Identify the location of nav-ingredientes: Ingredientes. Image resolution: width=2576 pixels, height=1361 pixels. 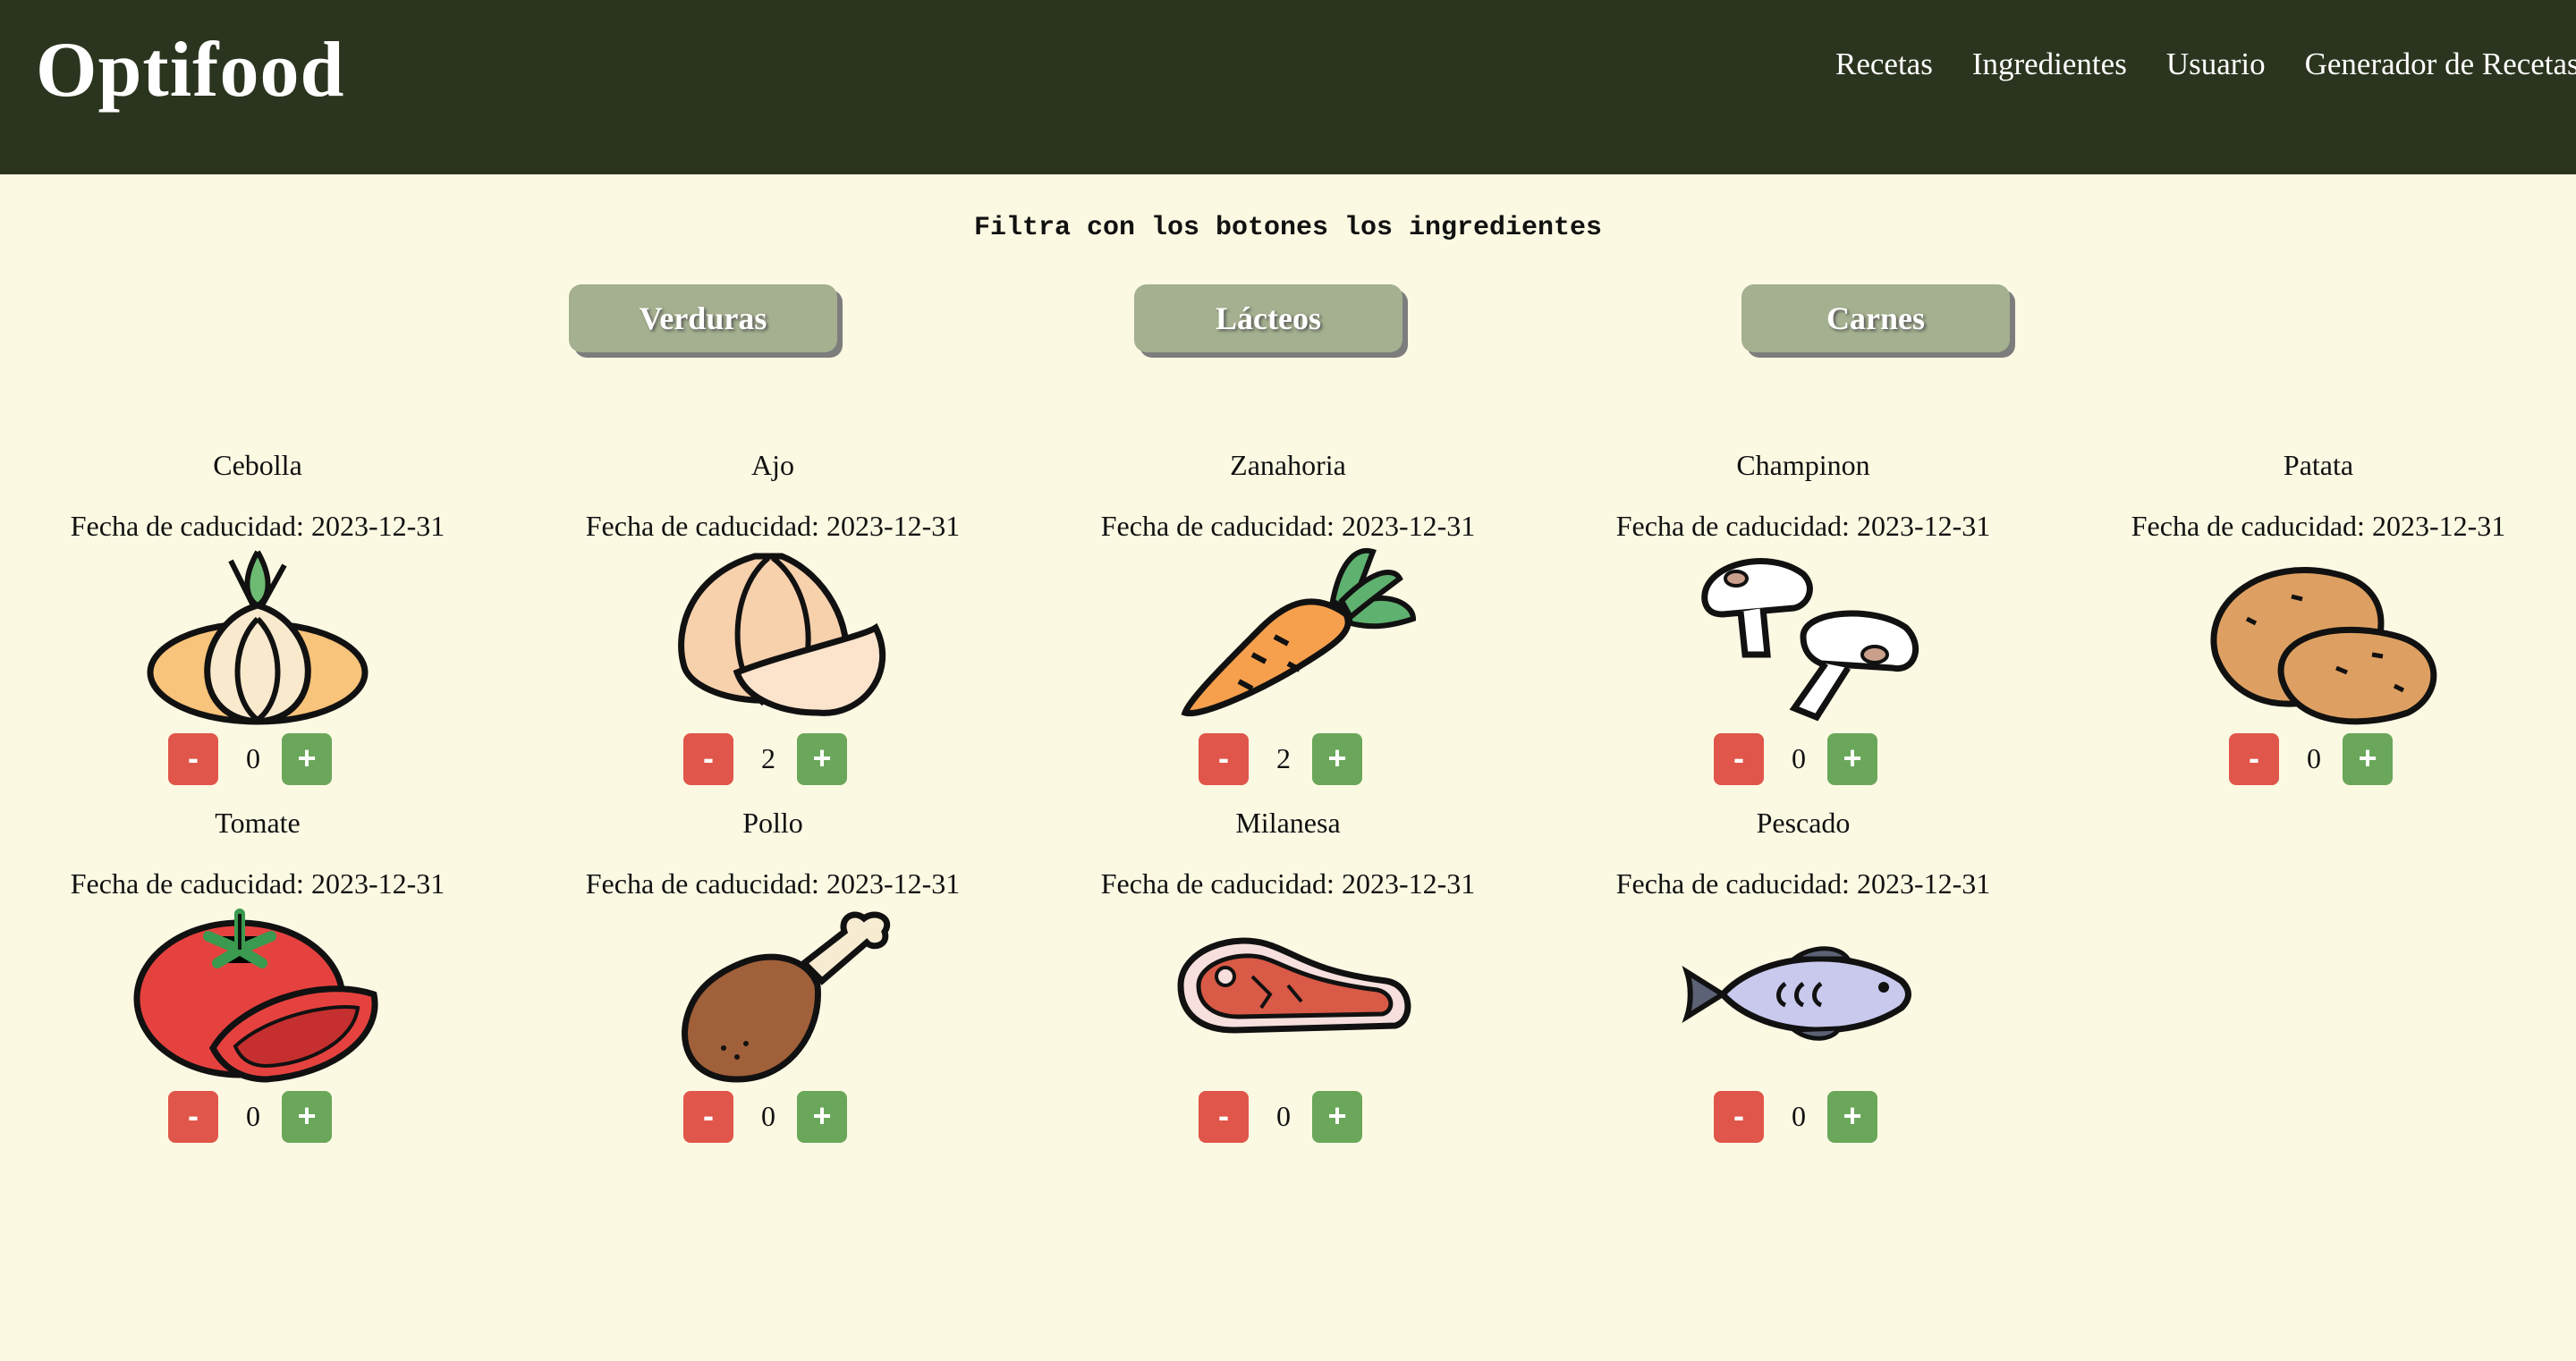
(2049, 64).